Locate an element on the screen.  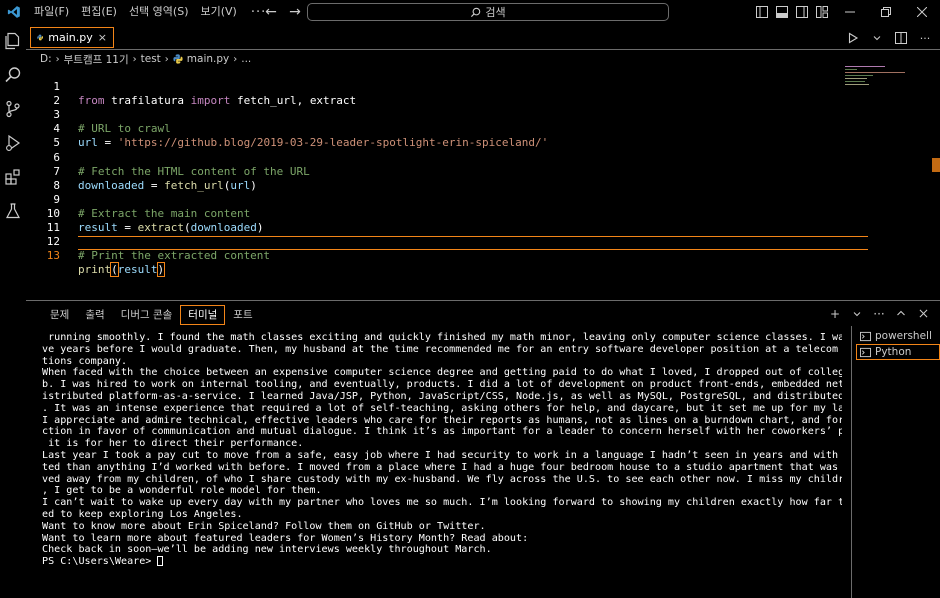
minimize-icon is located at coordinates (850, 12).